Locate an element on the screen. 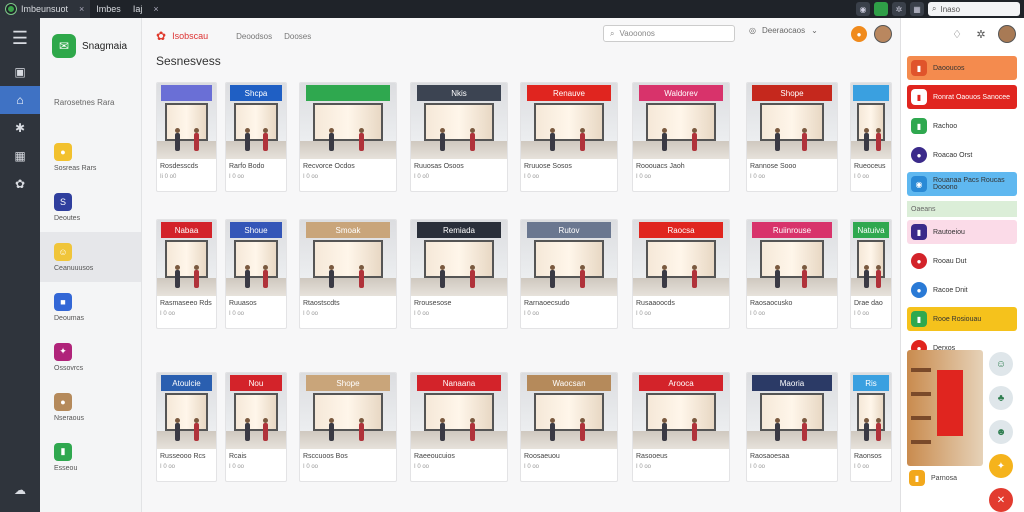 The height and width of the screenshot is (512, 1024). store-card-title: Drae dao is located at coordinates (868, 303).